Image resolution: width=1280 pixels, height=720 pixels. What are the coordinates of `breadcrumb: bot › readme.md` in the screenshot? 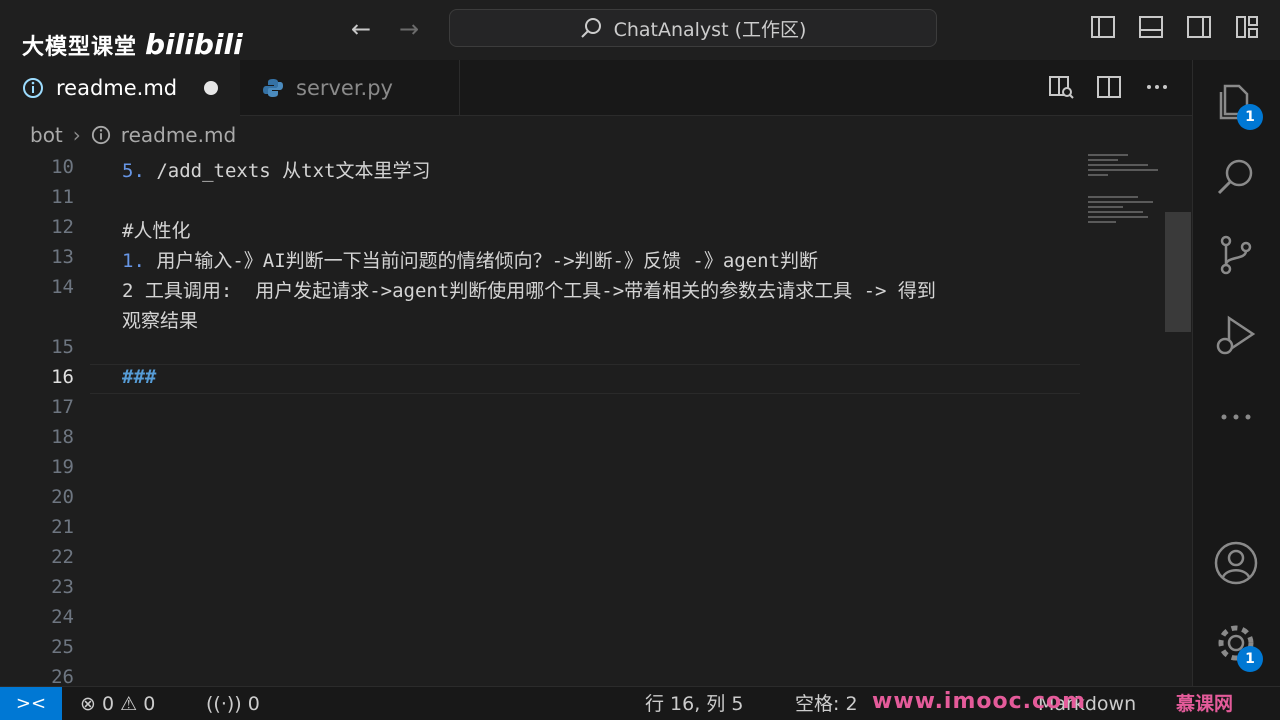 It's located at (596, 135).